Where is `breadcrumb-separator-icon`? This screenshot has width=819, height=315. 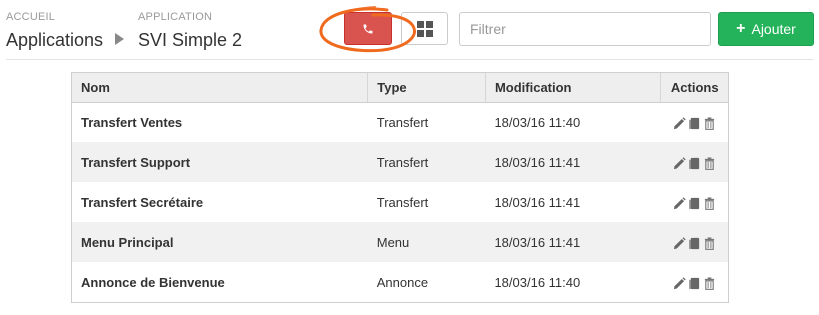 breadcrumb-separator-icon is located at coordinates (119, 39).